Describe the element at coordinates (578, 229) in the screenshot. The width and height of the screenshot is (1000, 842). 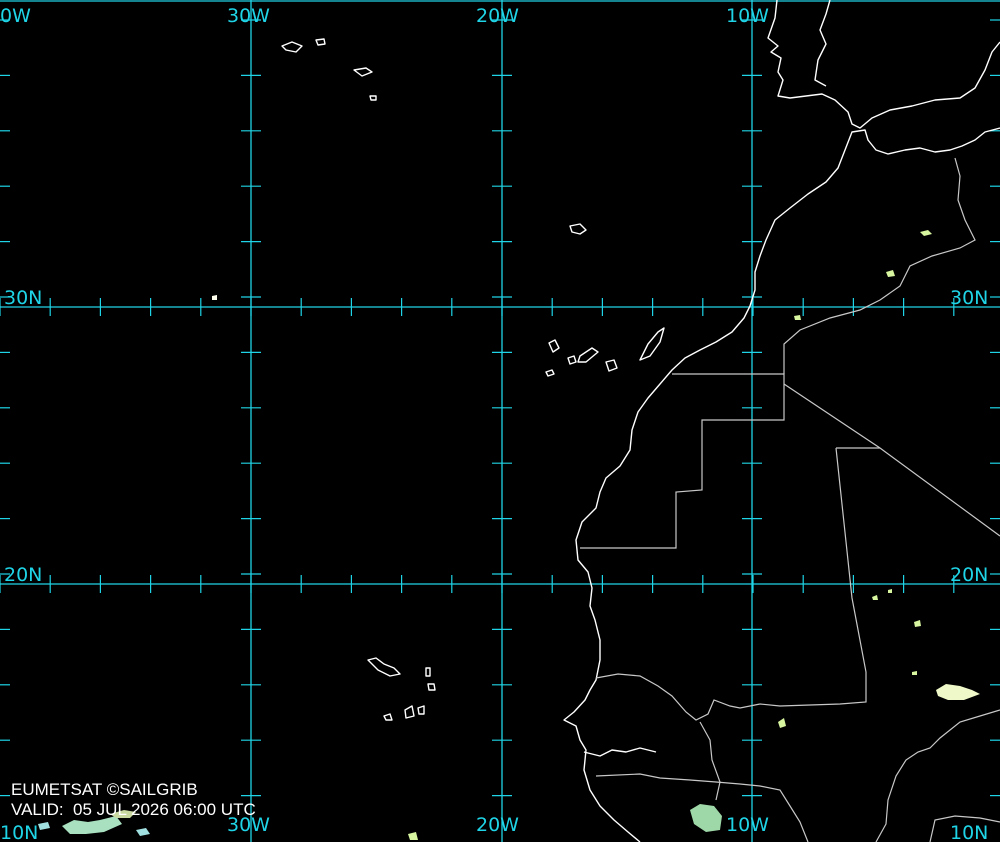
I see `coast-madeira` at that location.